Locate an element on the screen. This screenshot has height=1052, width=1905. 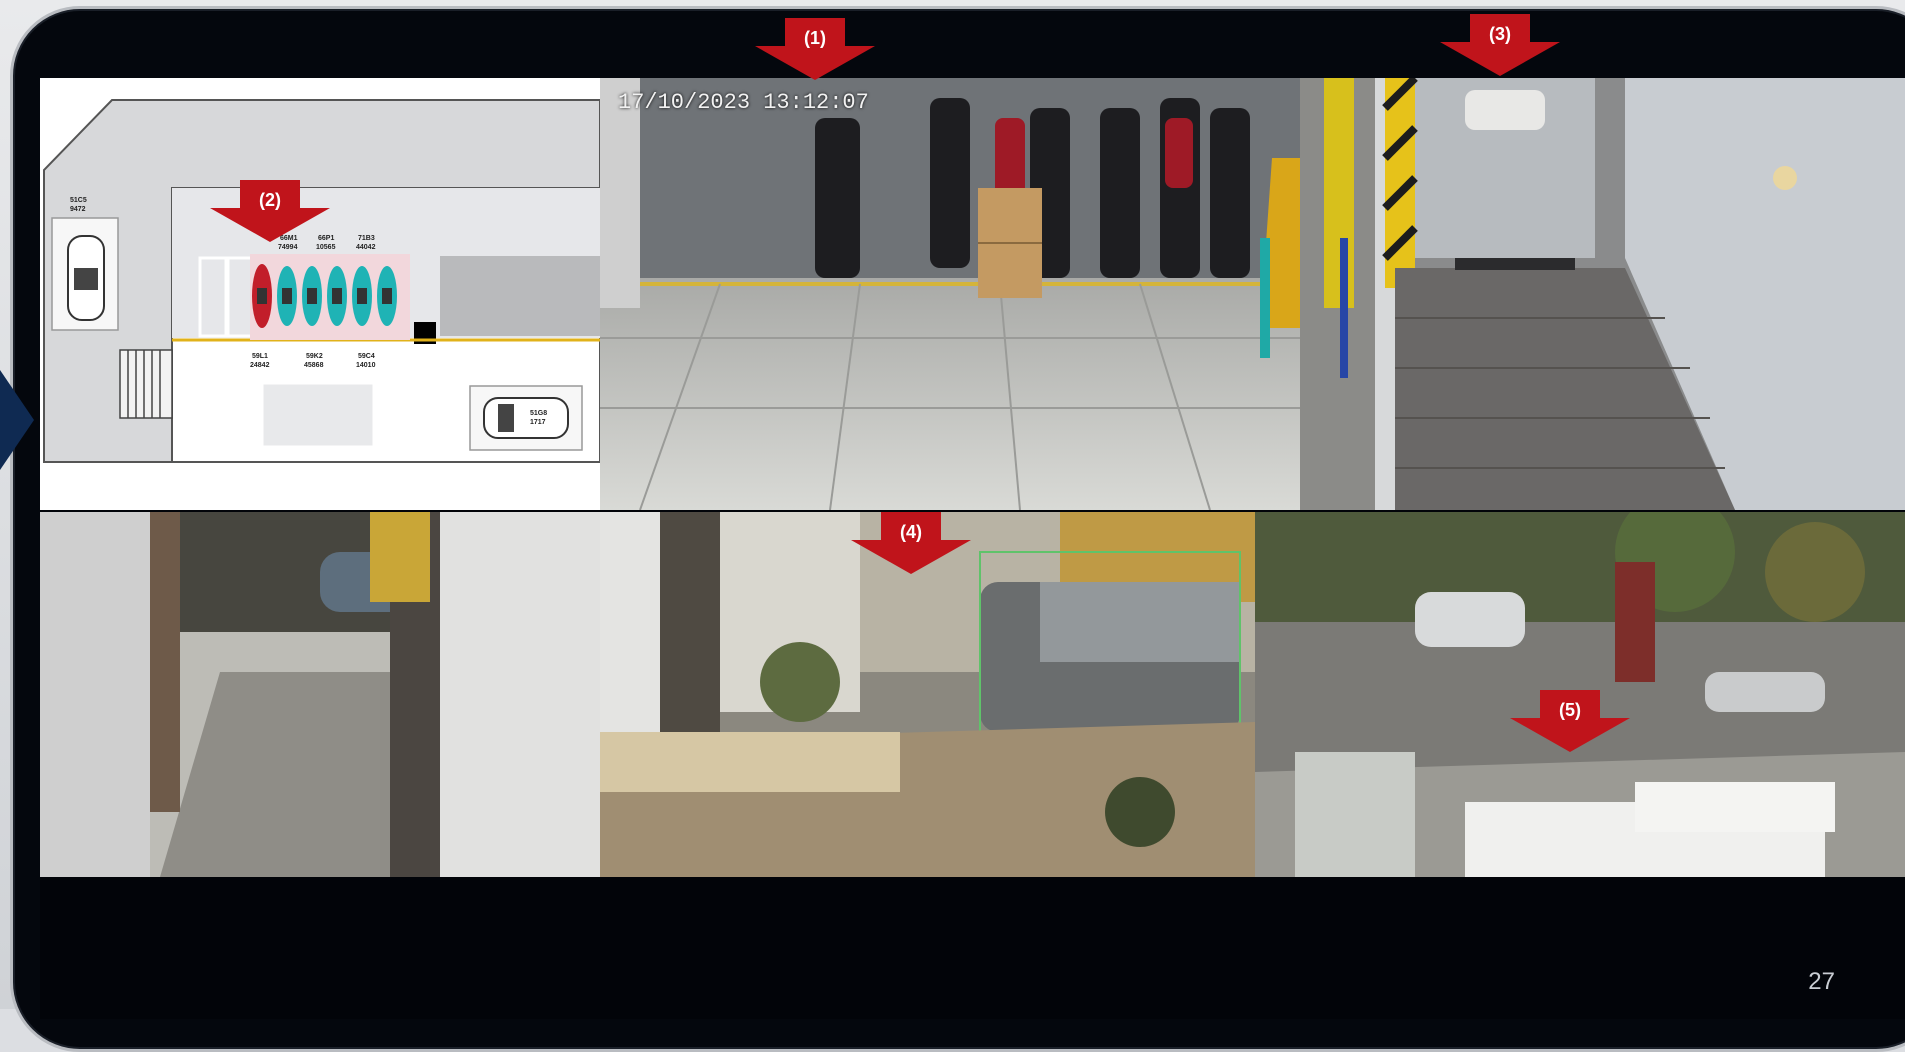
map-label: 24842 is located at coordinates (260, 365).